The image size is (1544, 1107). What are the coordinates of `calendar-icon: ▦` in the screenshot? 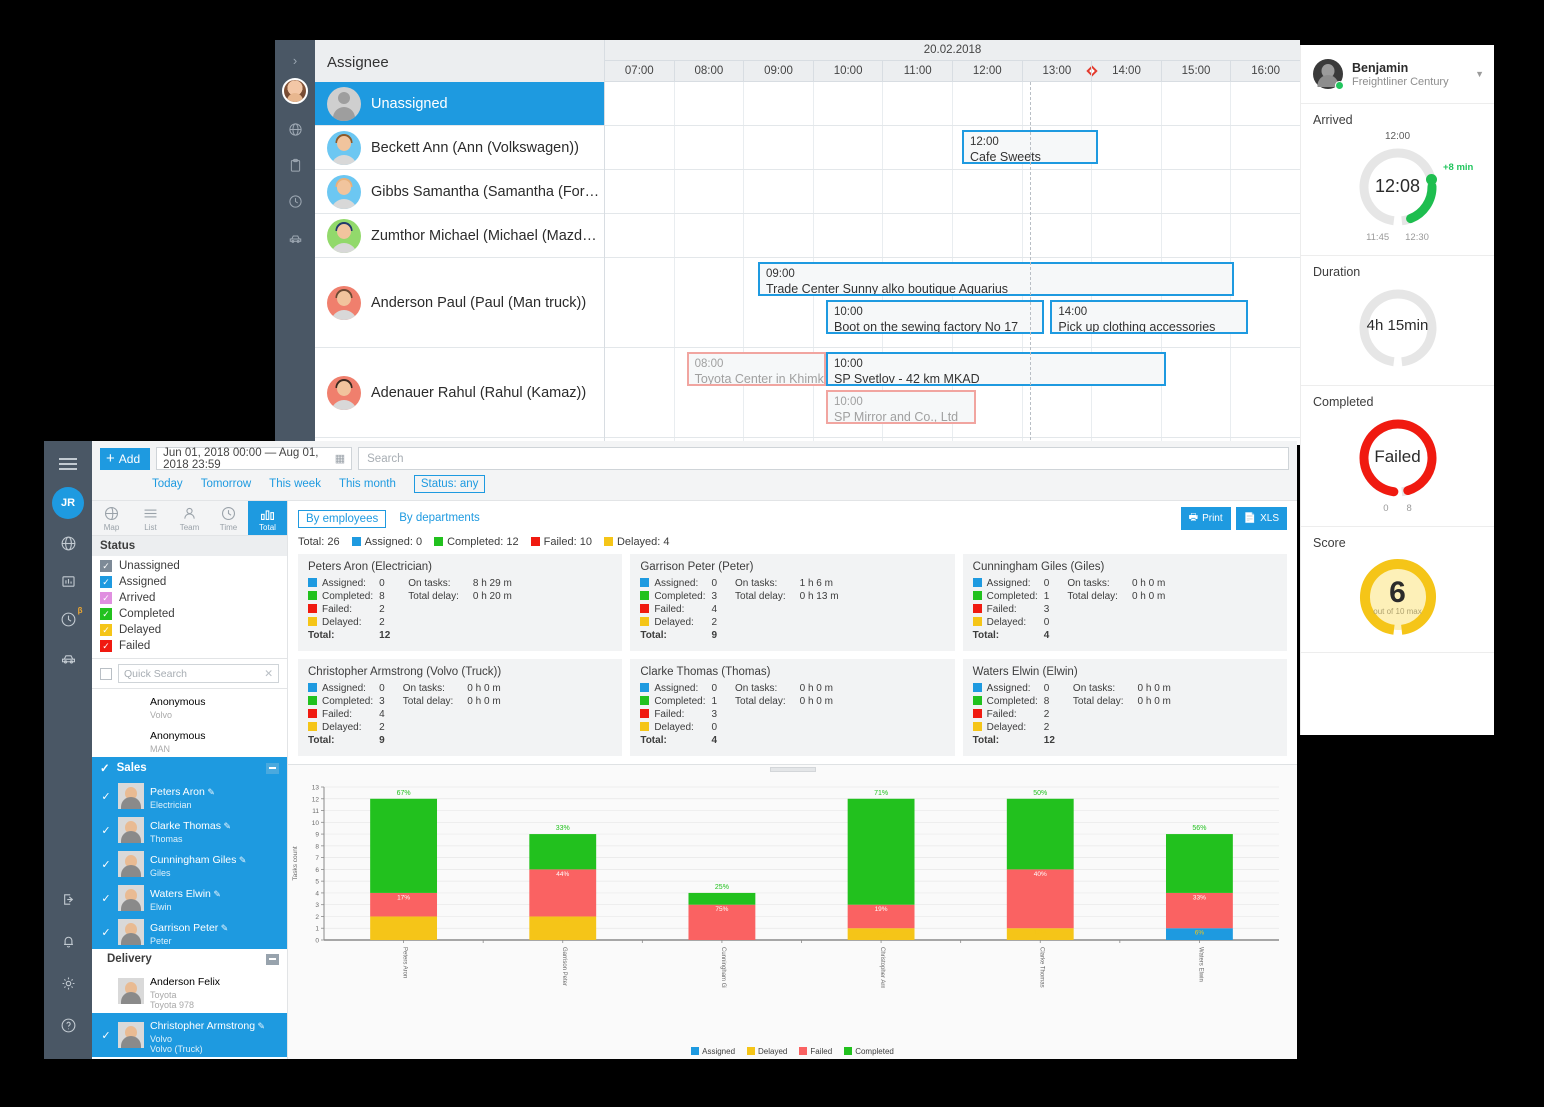 It's located at (340, 458).